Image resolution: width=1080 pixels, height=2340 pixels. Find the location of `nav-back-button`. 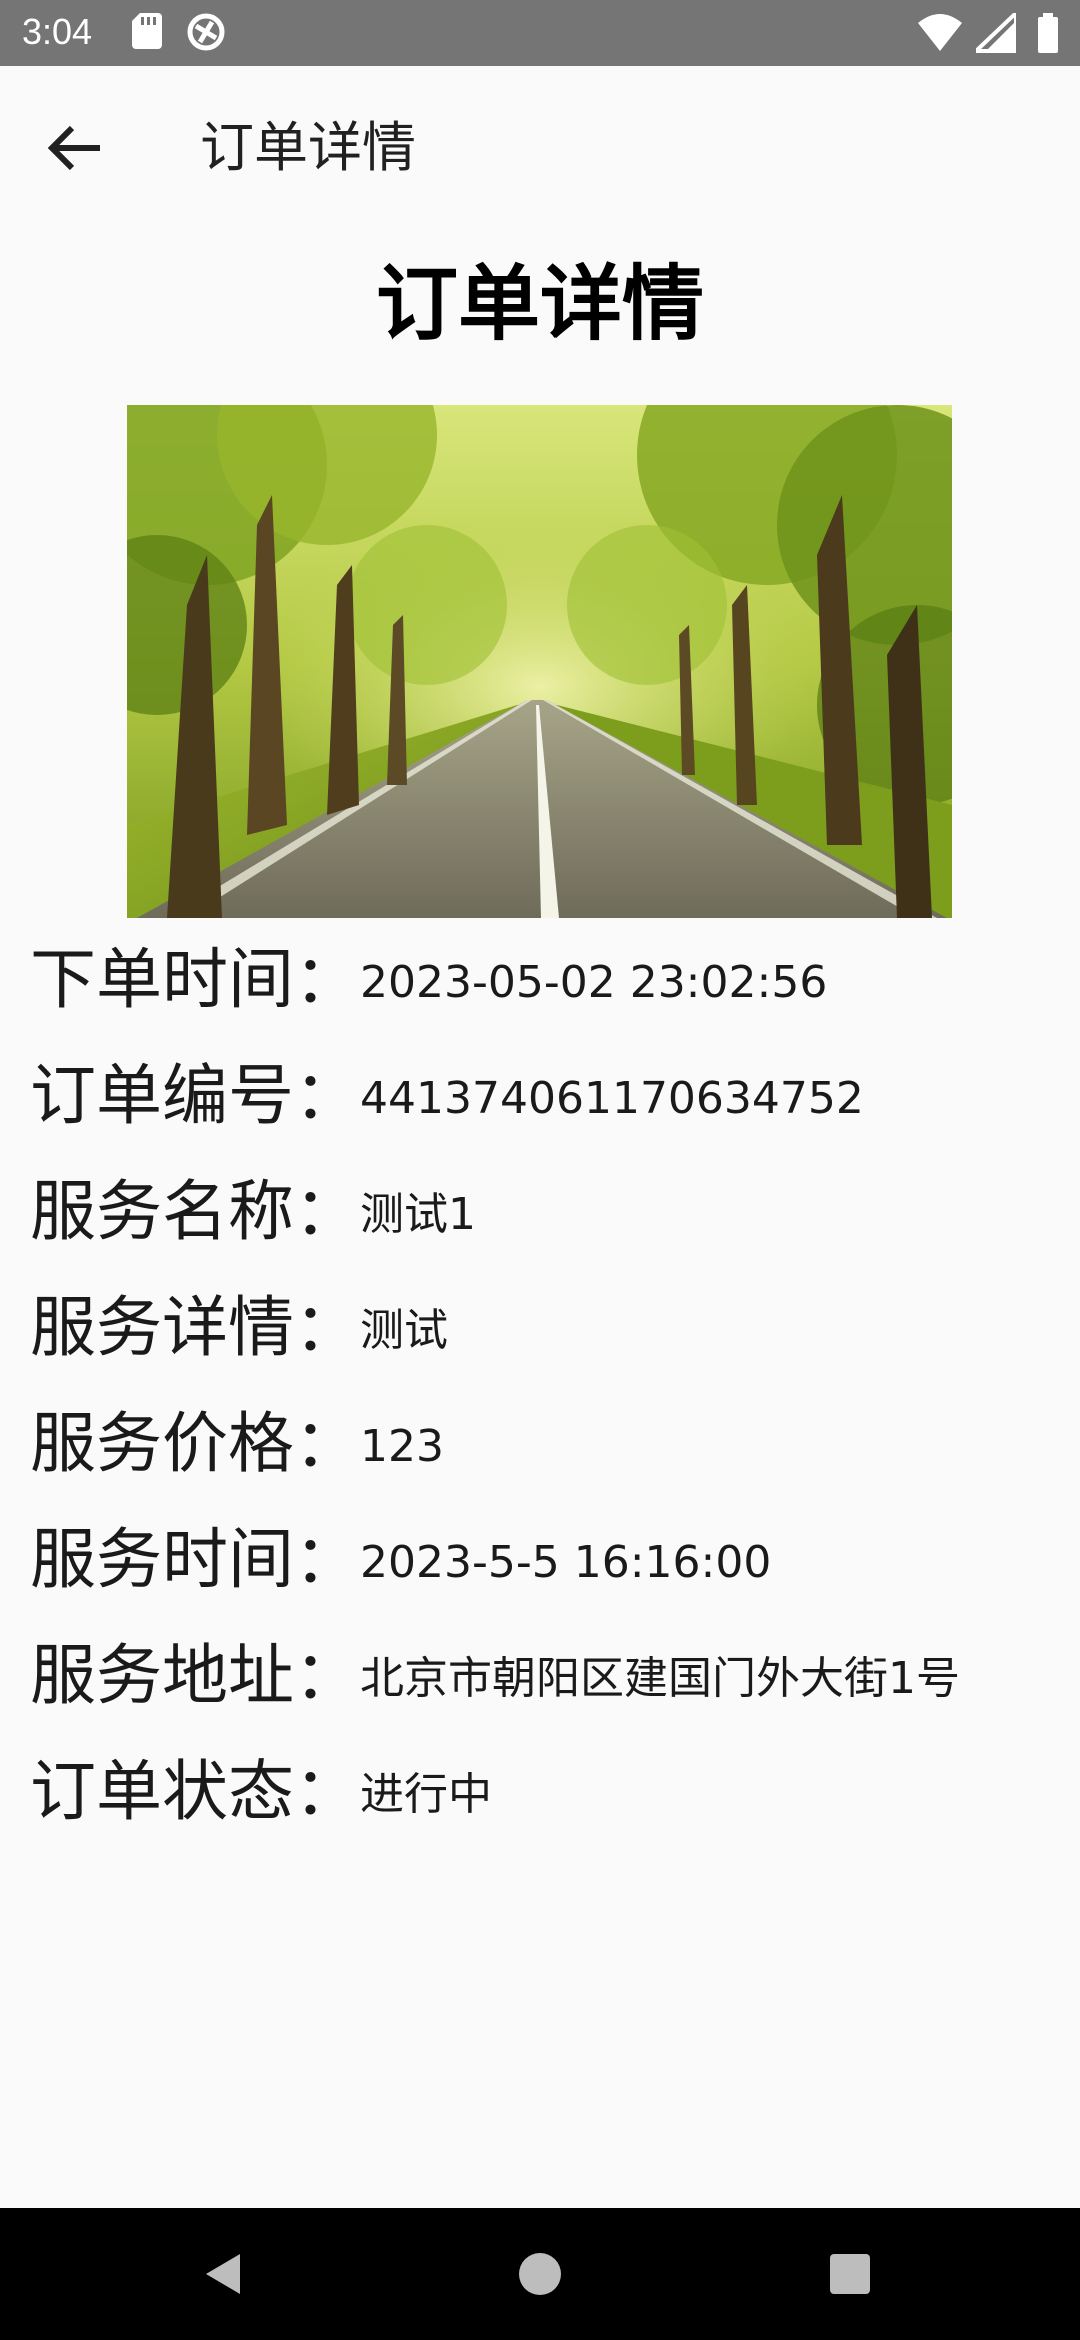

nav-back-button is located at coordinates (226, 2274).